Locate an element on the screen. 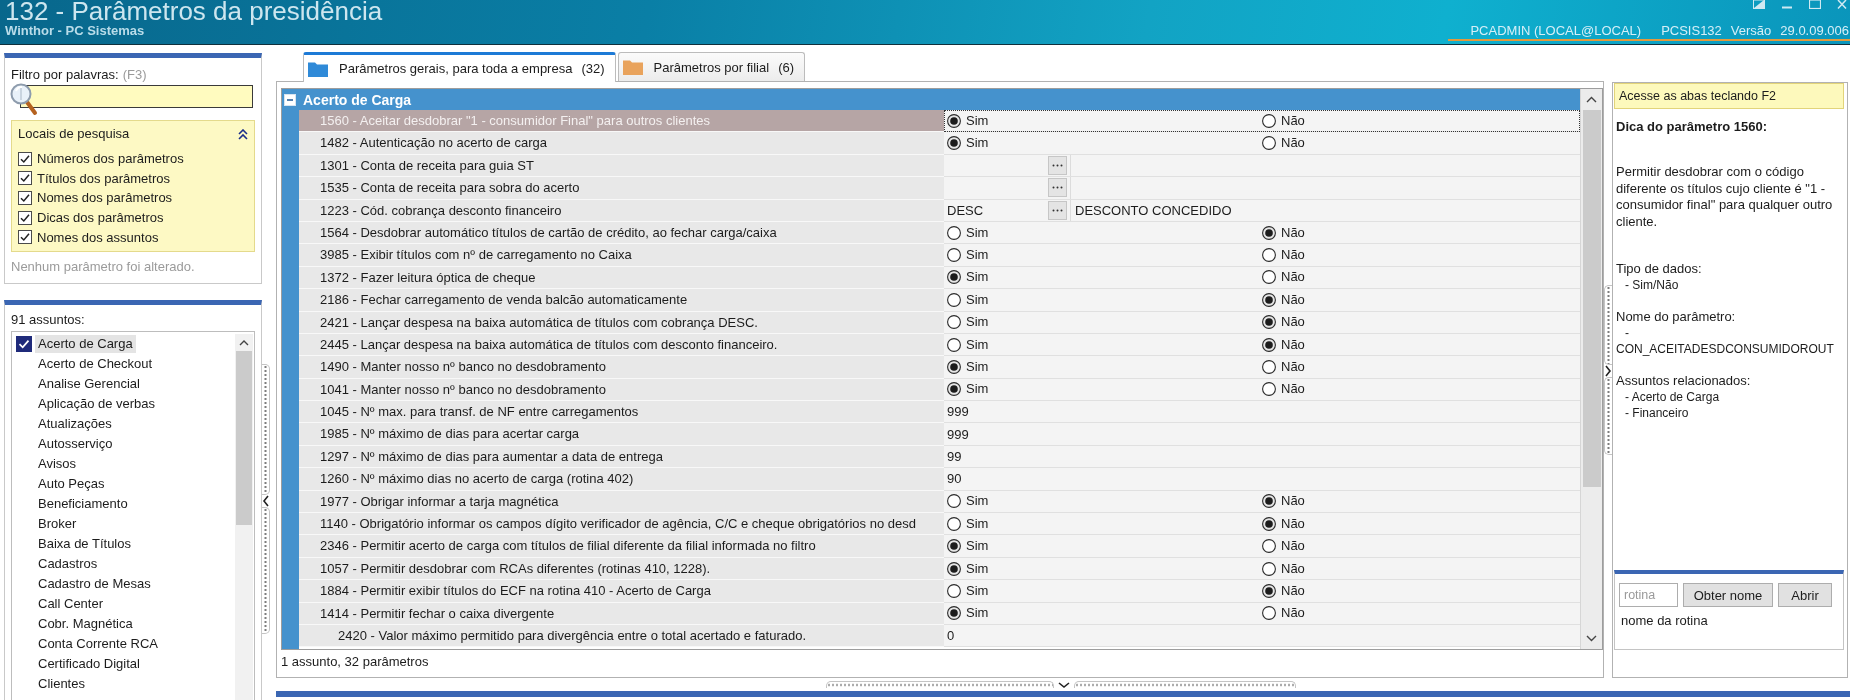  chevron-right-icon is located at coordinates (1608, 371).